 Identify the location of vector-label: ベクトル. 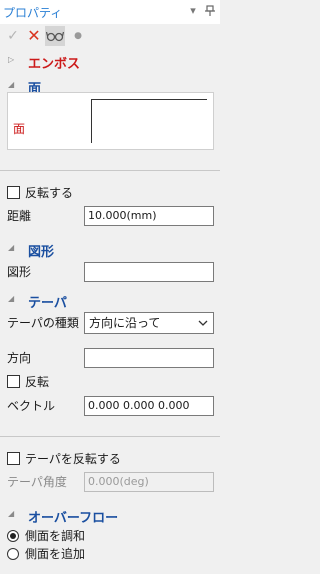
(31, 406).